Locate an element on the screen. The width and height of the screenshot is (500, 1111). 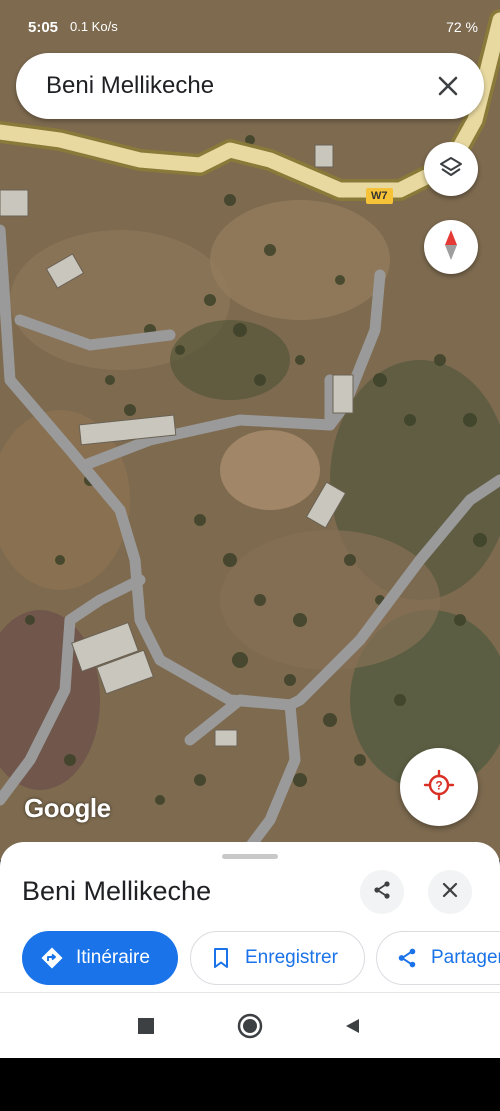
system-nav-bar is located at coordinates (250, 1025).